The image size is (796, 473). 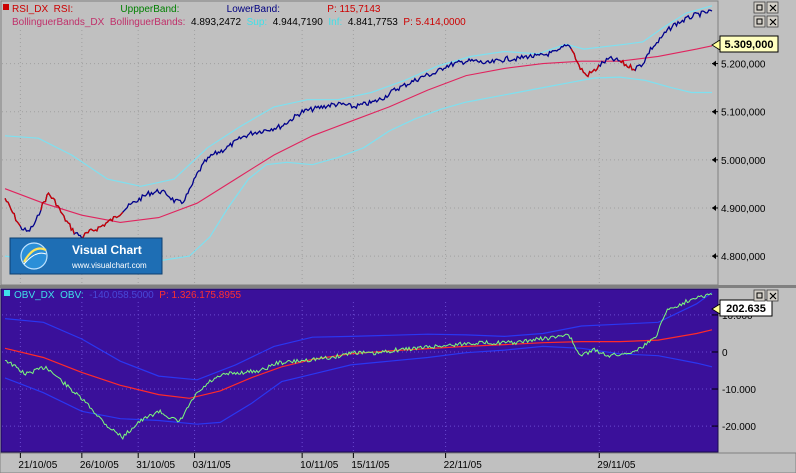 What do you see at coordinates (37, 465) in the screenshot?
I see `x-label: 21/10/05` at bounding box center [37, 465].